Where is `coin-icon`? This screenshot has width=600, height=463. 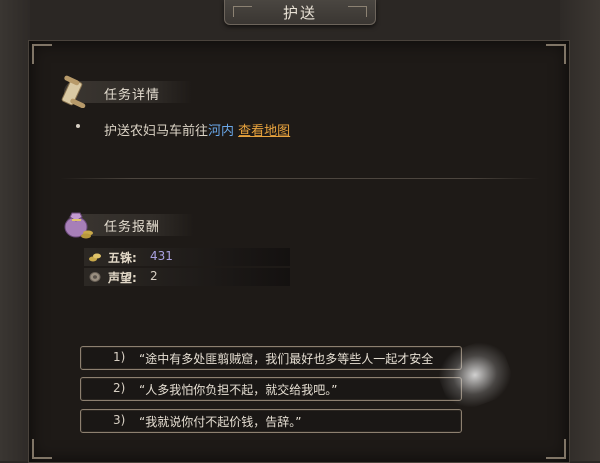 coin-icon is located at coordinates (95, 257).